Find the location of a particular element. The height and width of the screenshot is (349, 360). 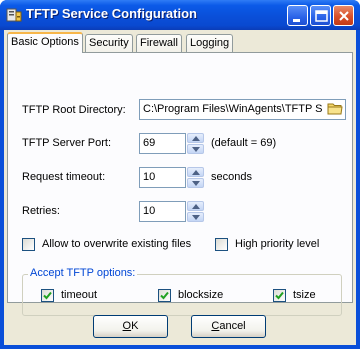

high-priority-label: High priority level is located at coordinates (277, 244).